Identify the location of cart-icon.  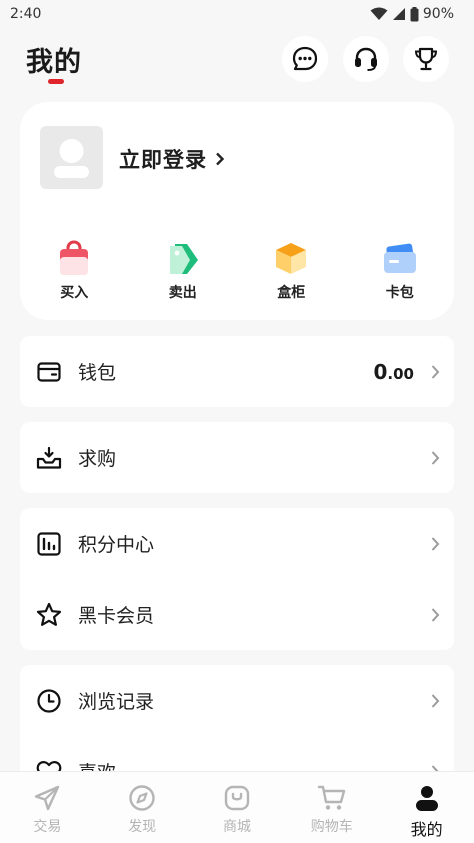
(331, 797).